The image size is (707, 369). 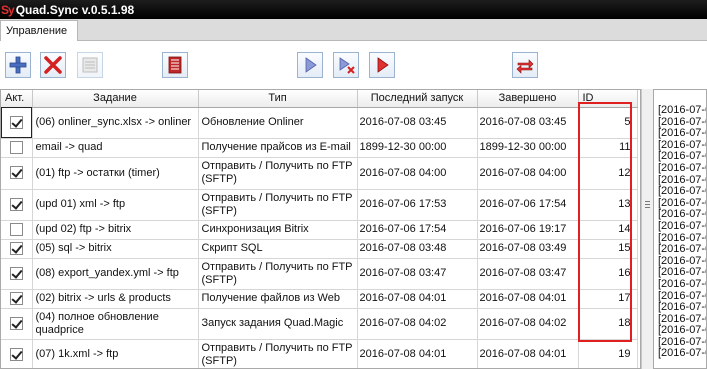 I want to click on plus-icon, so click(x=18, y=65).